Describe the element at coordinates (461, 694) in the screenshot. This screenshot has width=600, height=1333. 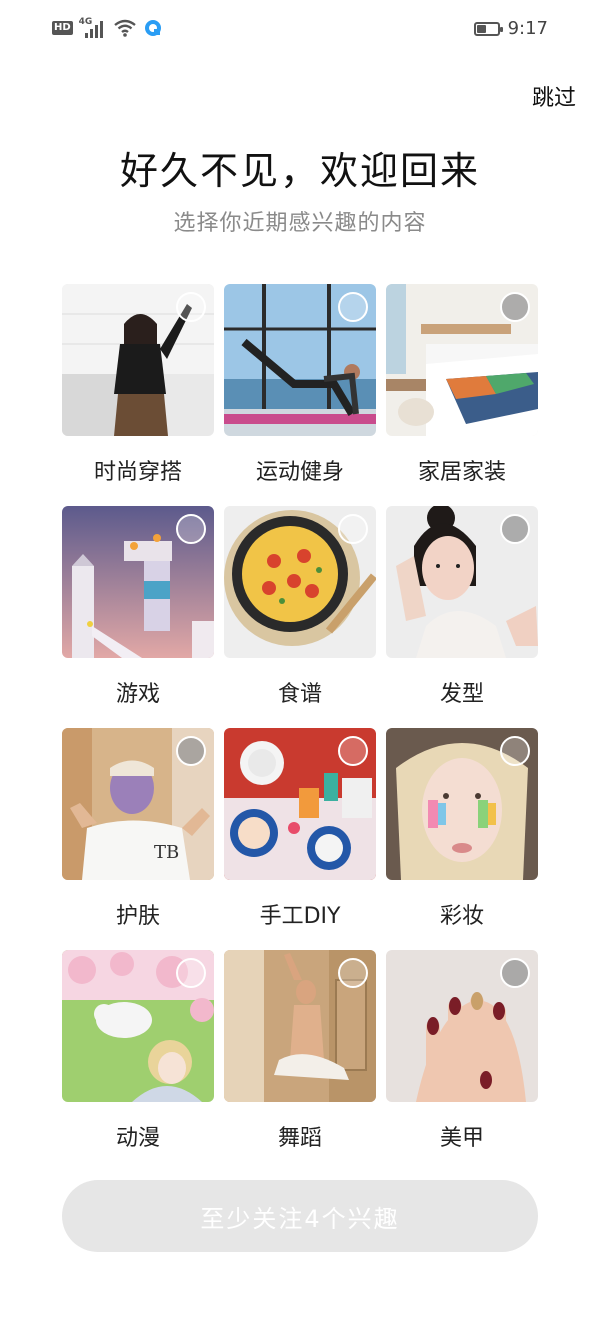
I see `interest-label: 发型` at that location.